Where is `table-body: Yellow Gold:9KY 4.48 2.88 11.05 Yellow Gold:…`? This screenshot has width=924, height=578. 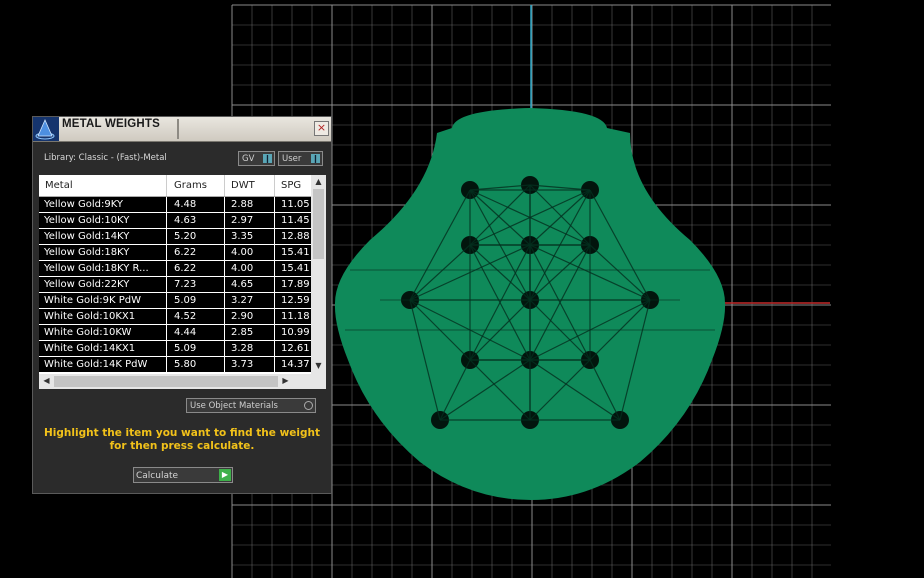
table-body: Yellow Gold:9KY 4.48 2.88 11.05 Yellow Gold:… is located at coordinates (175, 285).